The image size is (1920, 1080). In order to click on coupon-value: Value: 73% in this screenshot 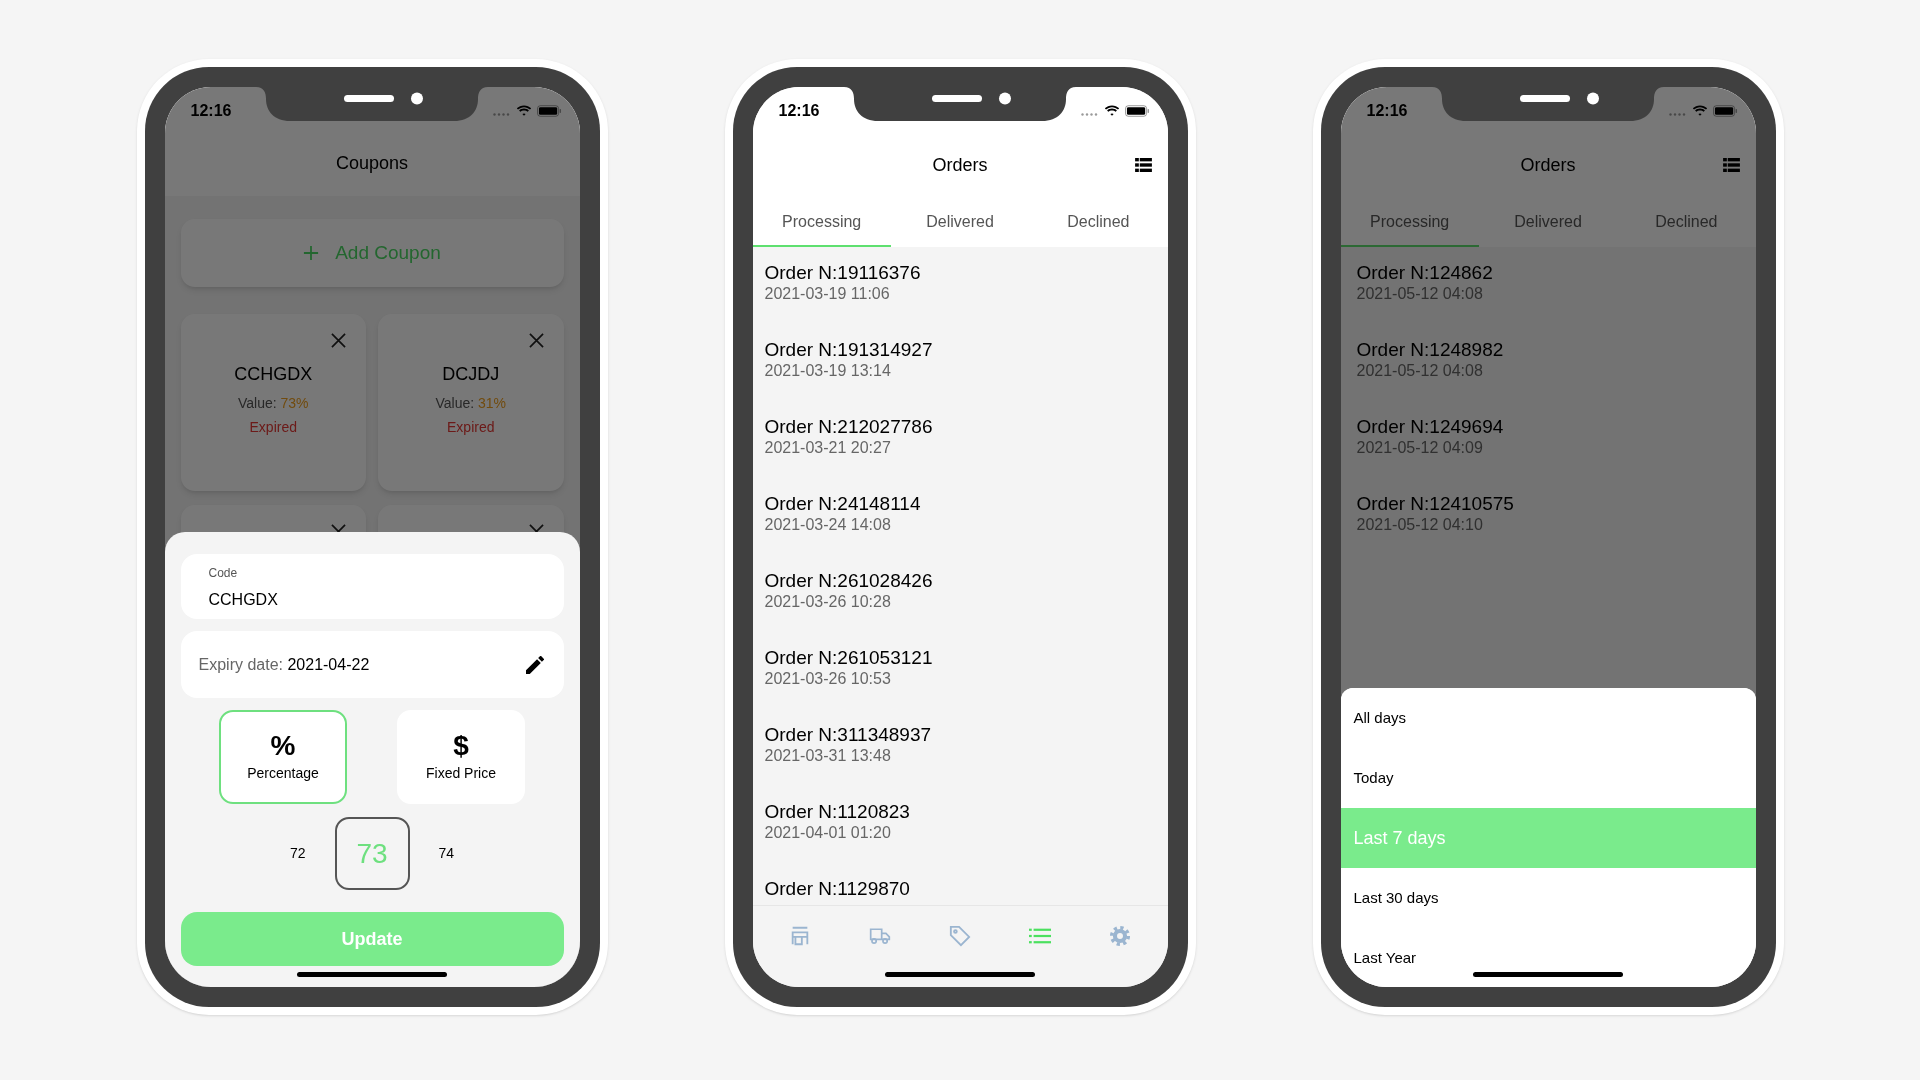, I will do `click(273, 403)`.